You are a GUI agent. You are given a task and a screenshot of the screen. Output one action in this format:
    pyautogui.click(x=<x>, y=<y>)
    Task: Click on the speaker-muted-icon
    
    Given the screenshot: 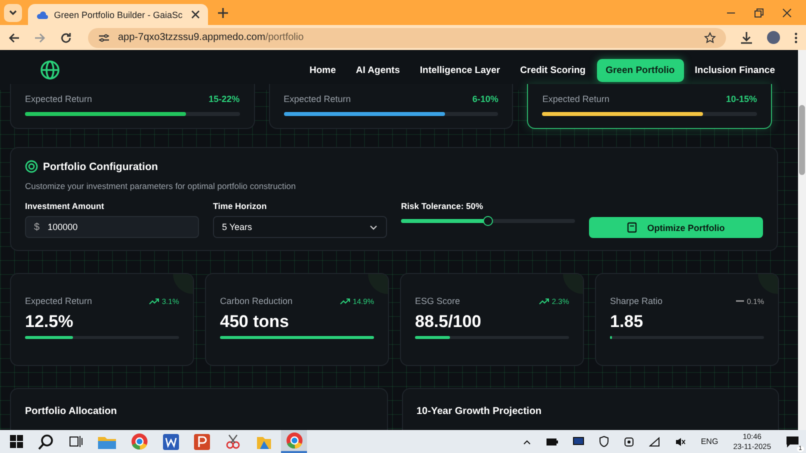 What is the action you would take?
    pyautogui.click(x=680, y=441)
    